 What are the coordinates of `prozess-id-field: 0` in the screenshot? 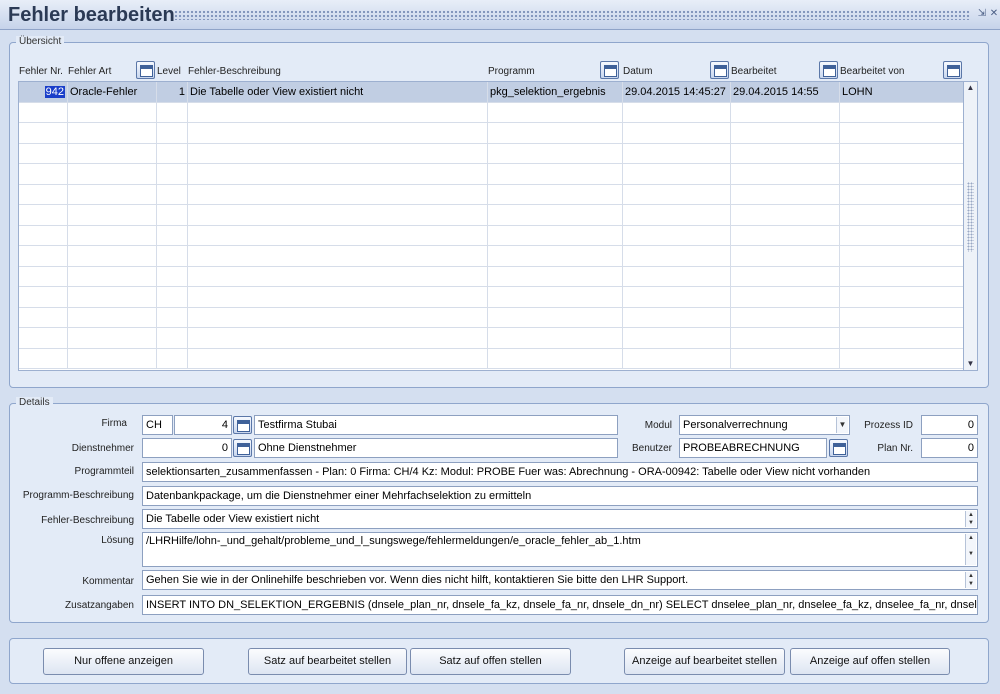 It's located at (949, 425).